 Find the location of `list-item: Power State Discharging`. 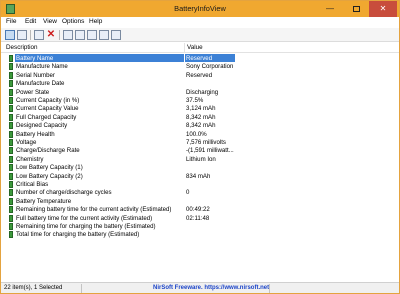

list-item: Power State Discharging is located at coordinates (200, 92).